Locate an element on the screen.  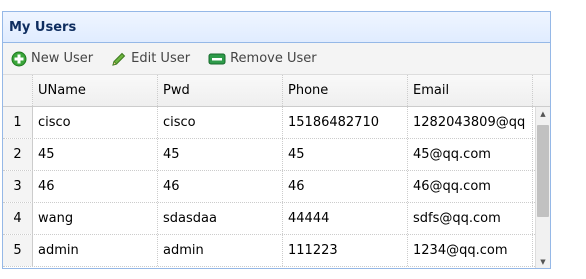
scrollbar-thumb is located at coordinates (543, 171).